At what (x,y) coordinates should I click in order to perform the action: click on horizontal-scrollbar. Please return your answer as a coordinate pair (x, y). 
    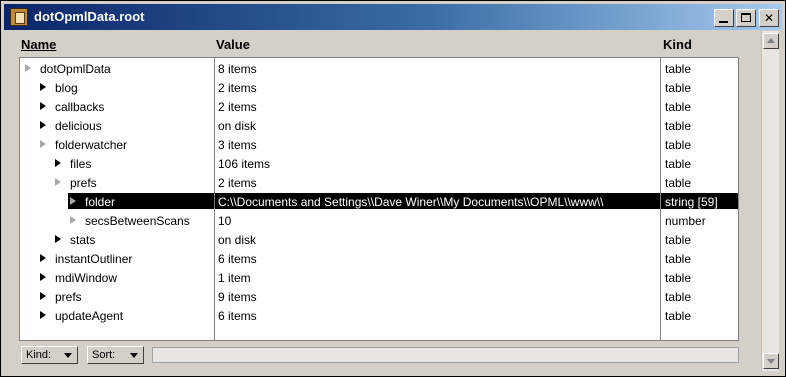
    Looking at the image, I should click on (445, 355).